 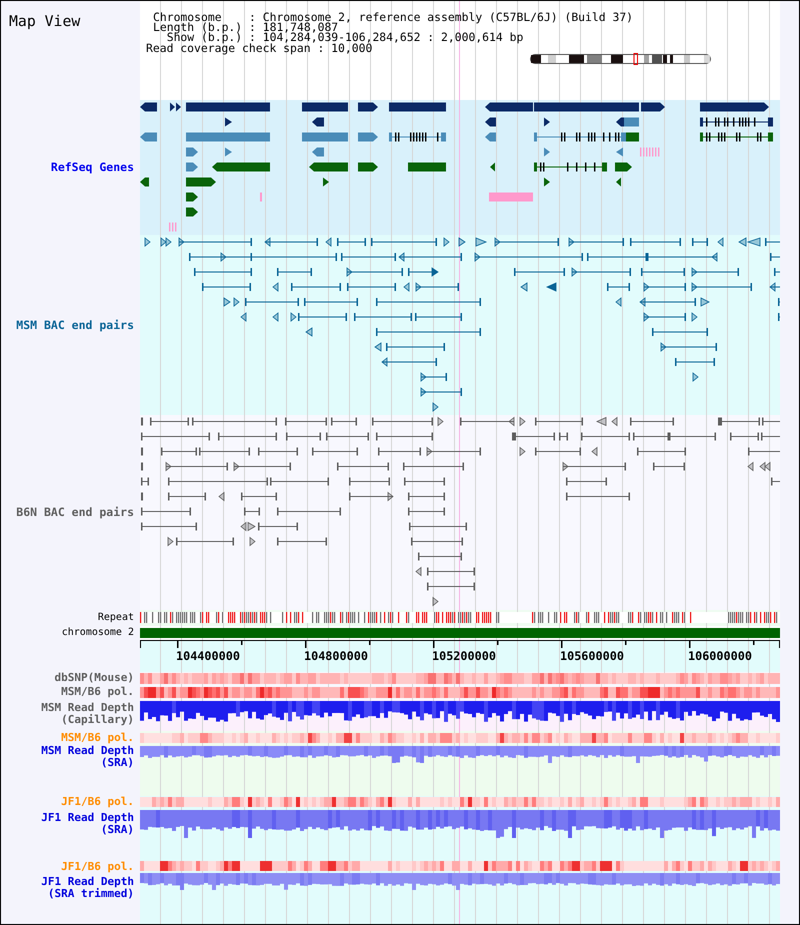 What do you see at coordinates (393, 17) in the screenshot?
I see `info-line: Chromosome : Chromosome 2, reference assembly (C57BL/6J) (Build 37)` at bounding box center [393, 17].